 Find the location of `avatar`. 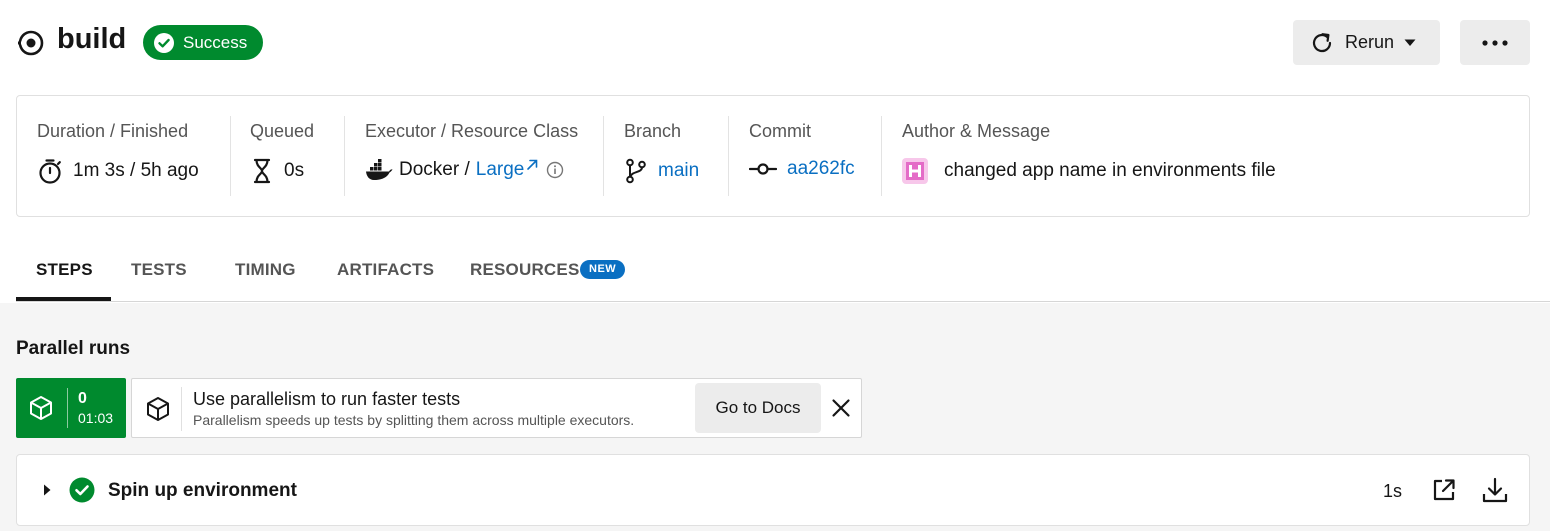

avatar is located at coordinates (915, 171).